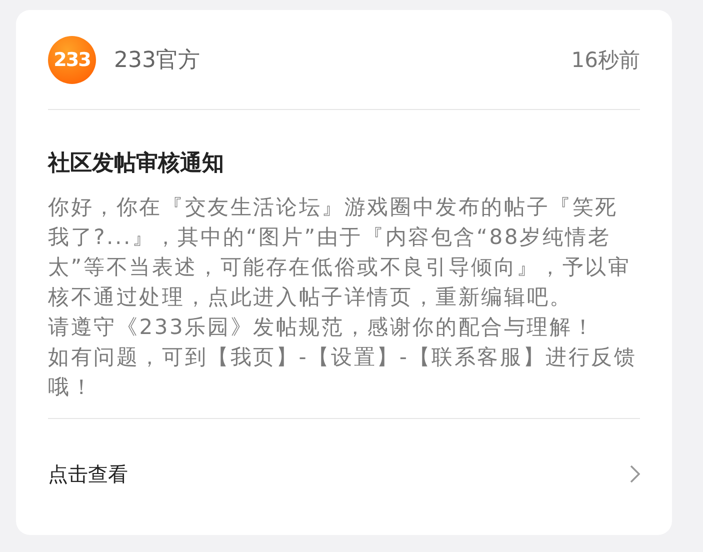  Describe the element at coordinates (136, 164) in the screenshot. I see `notice-title: 社区发帖审核通知` at that location.